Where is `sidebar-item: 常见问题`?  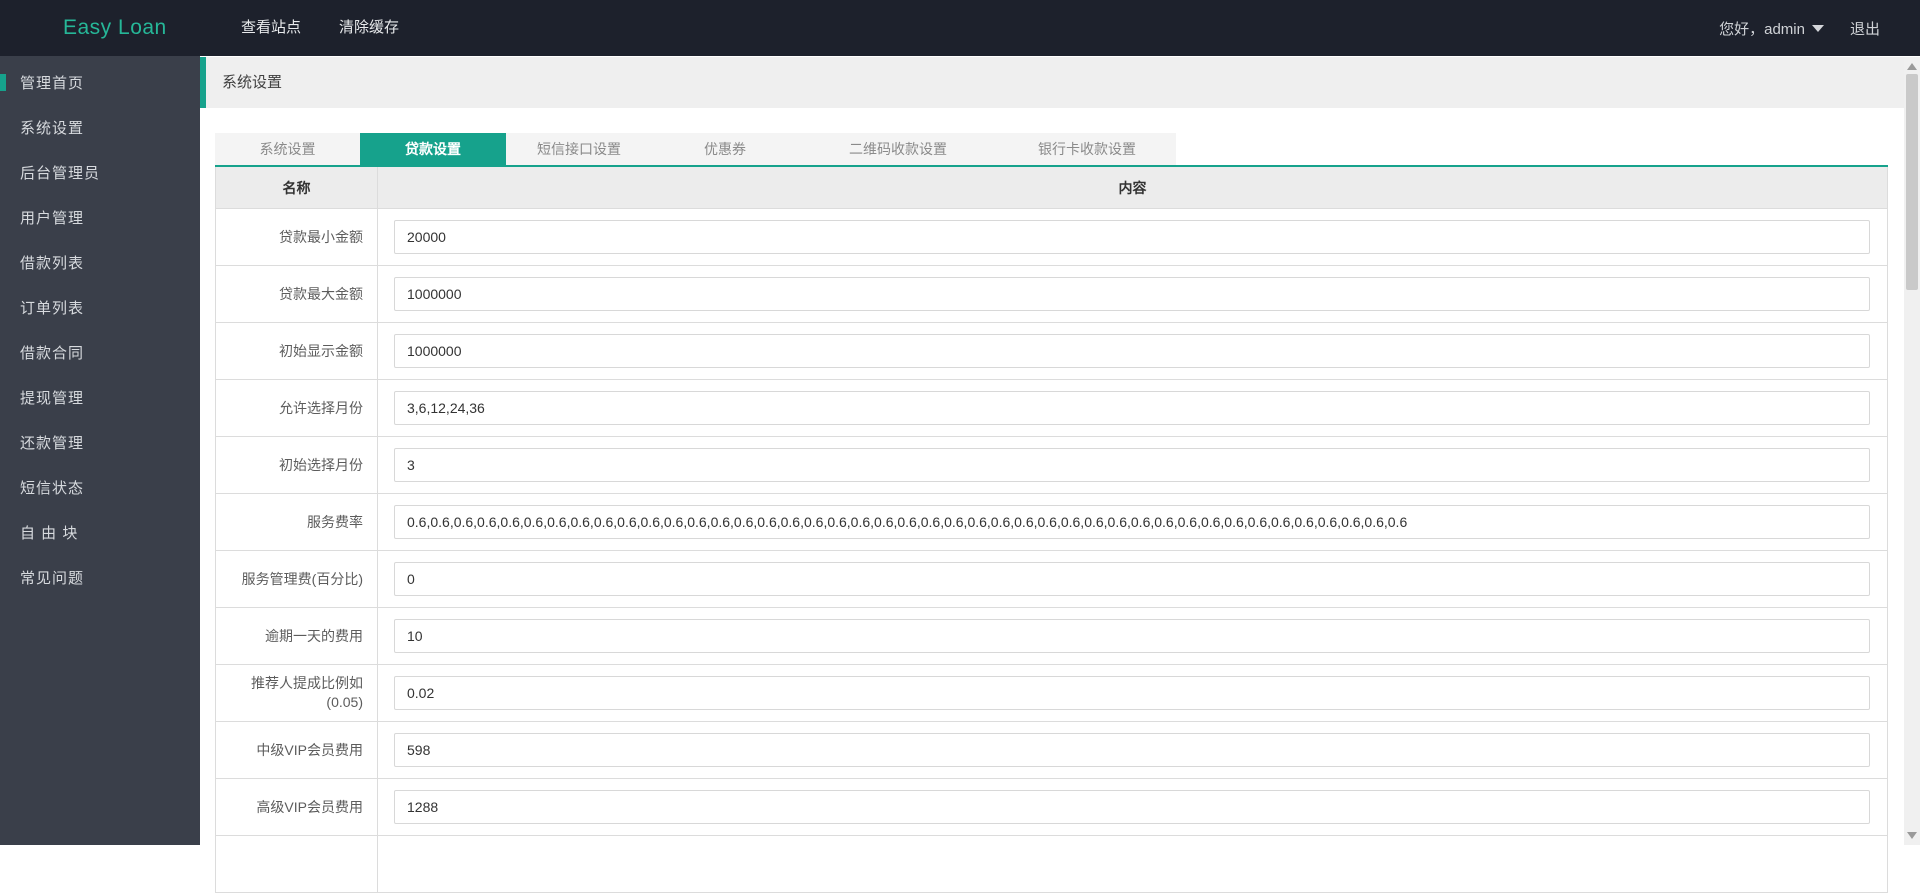
sidebar-item: 常见问题 is located at coordinates (100, 577).